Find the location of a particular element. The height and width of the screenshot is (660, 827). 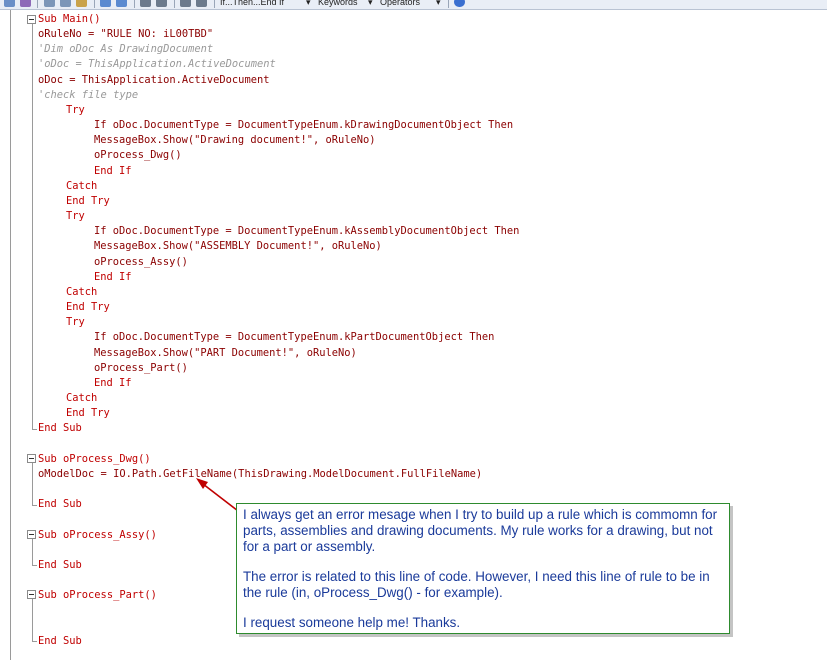

code-line: Sub oProcess_Assy() is located at coordinates (97, 535).